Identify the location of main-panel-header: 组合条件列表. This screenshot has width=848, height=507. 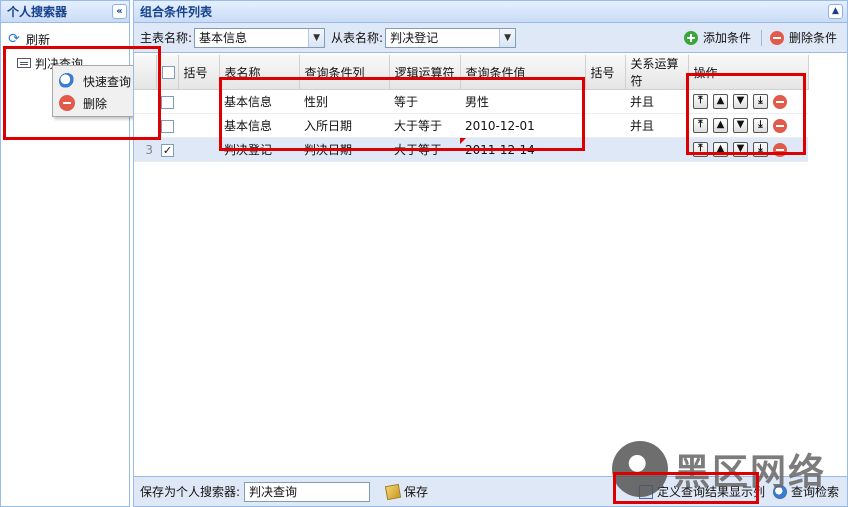
(490, 12).